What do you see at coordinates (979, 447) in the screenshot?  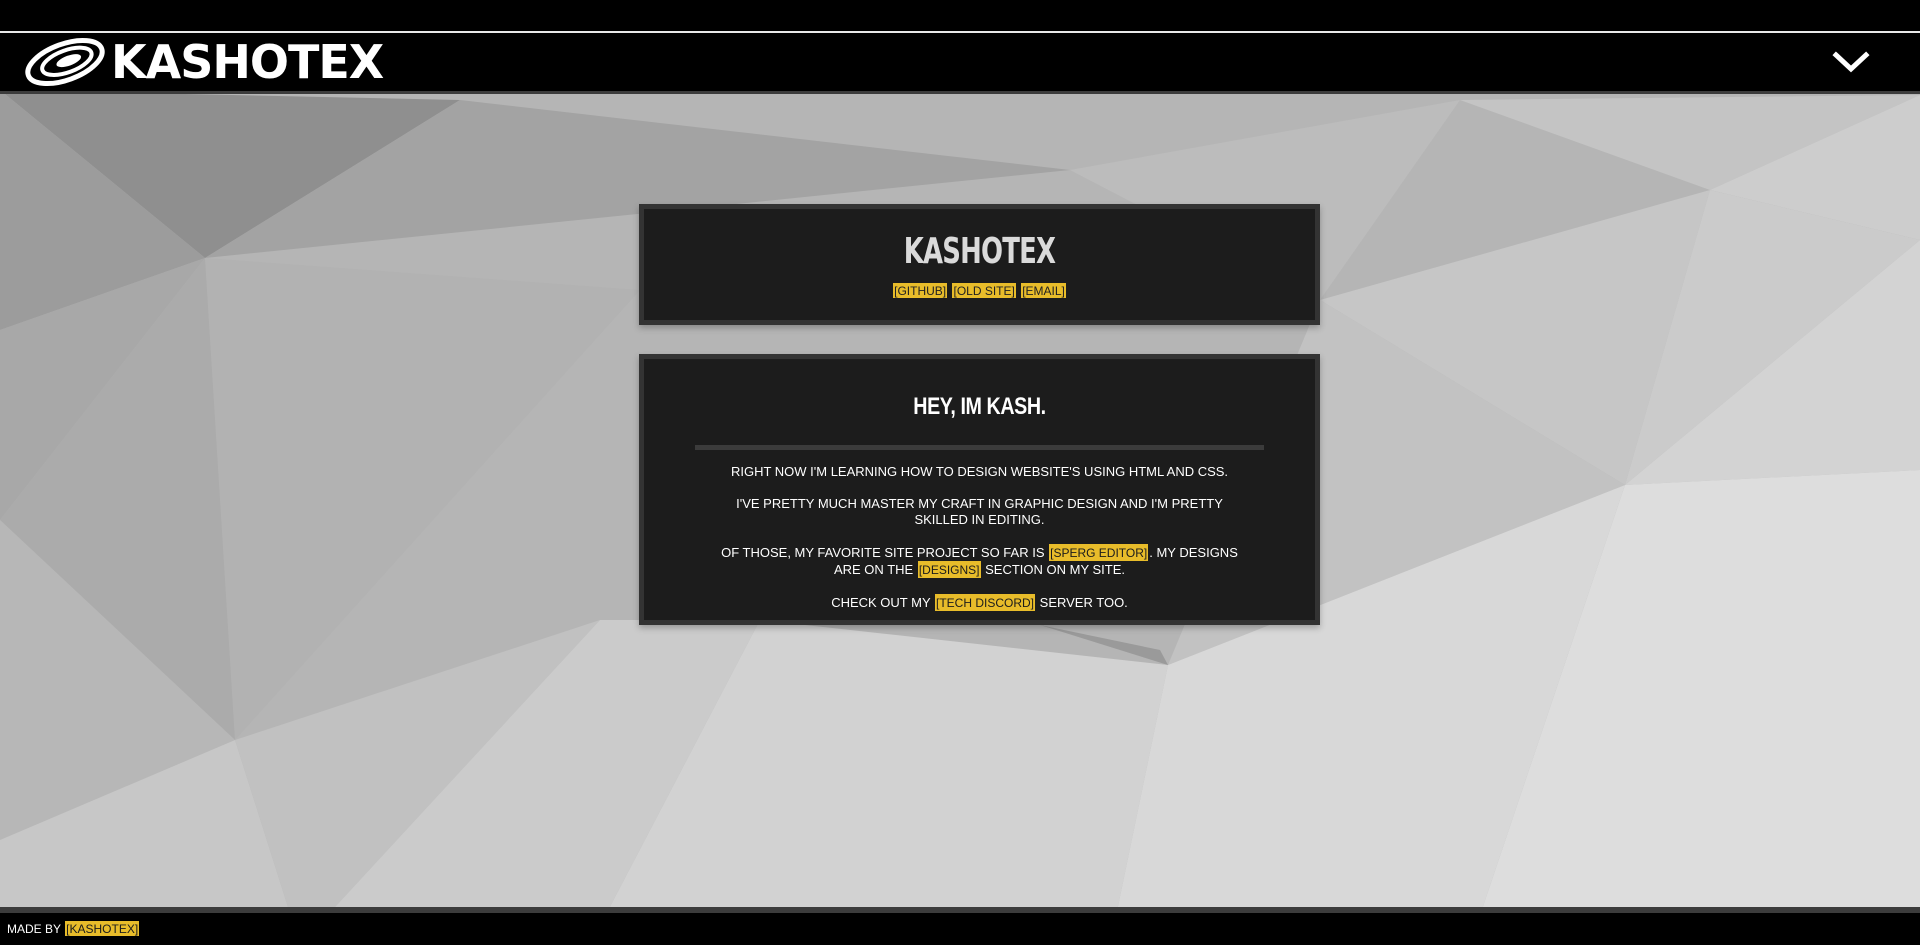 I see `divider` at bounding box center [979, 447].